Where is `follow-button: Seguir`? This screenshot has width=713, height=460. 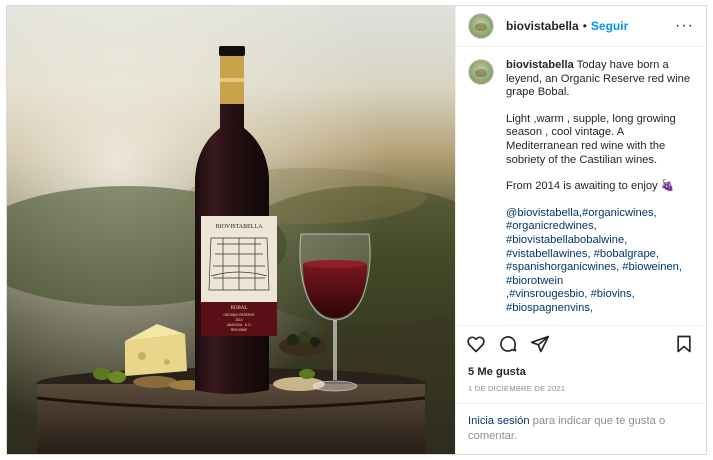 follow-button: Seguir is located at coordinates (609, 26).